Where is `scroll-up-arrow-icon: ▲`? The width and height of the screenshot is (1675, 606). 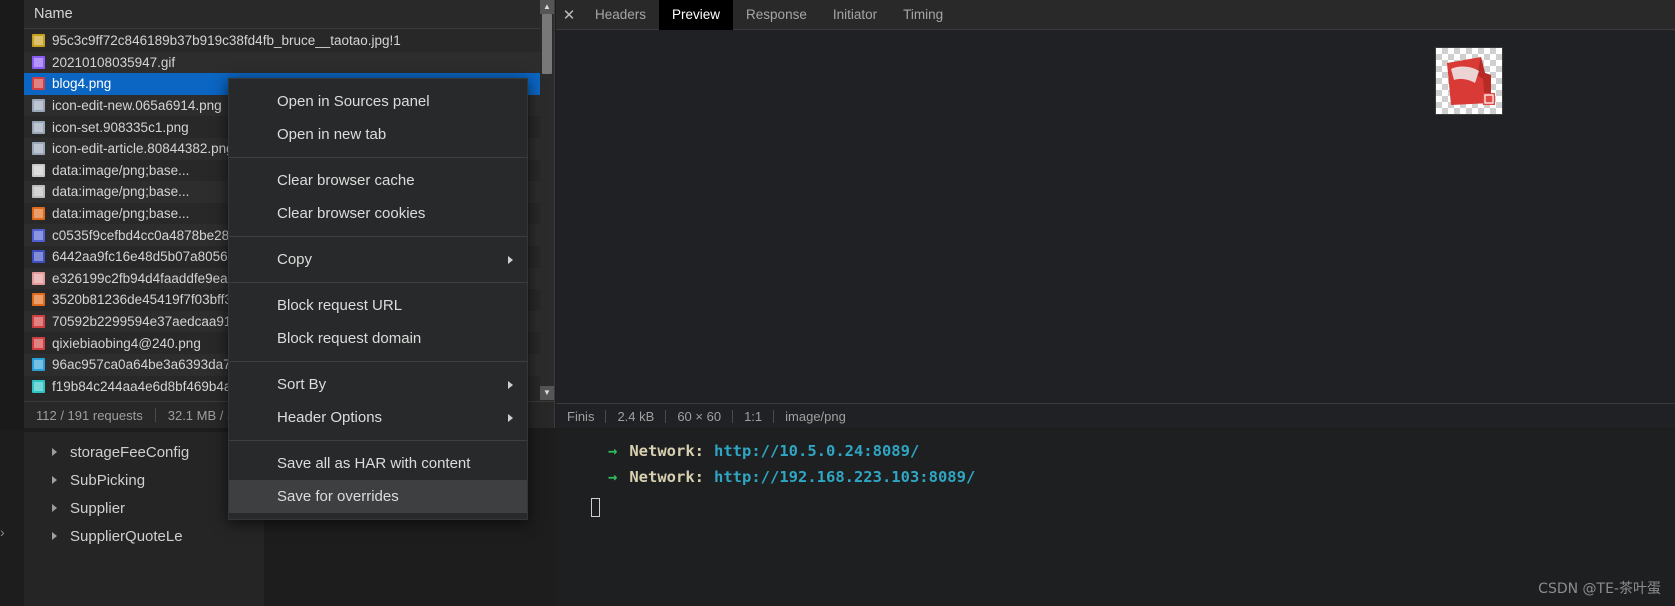
scroll-up-arrow-icon: ▲ is located at coordinates (547, 7).